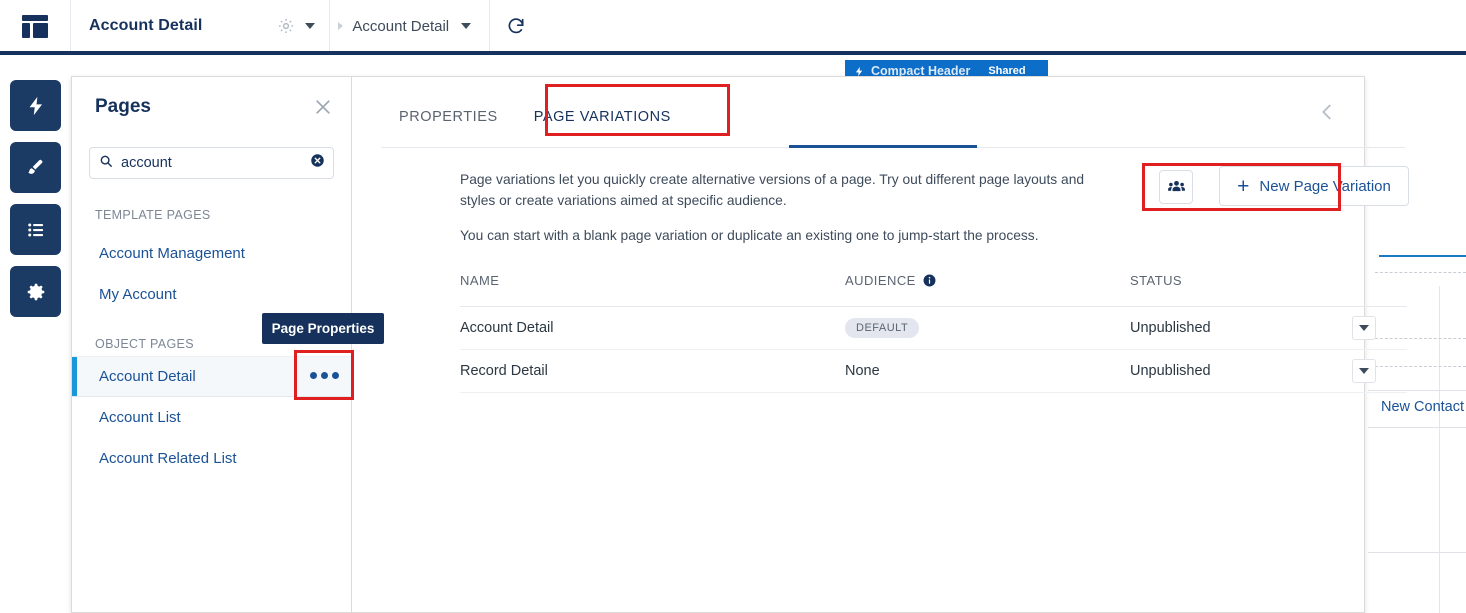  Describe the element at coordinates (882, 328) in the screenshot. I see `status-badge: DEFAULT` at that location.